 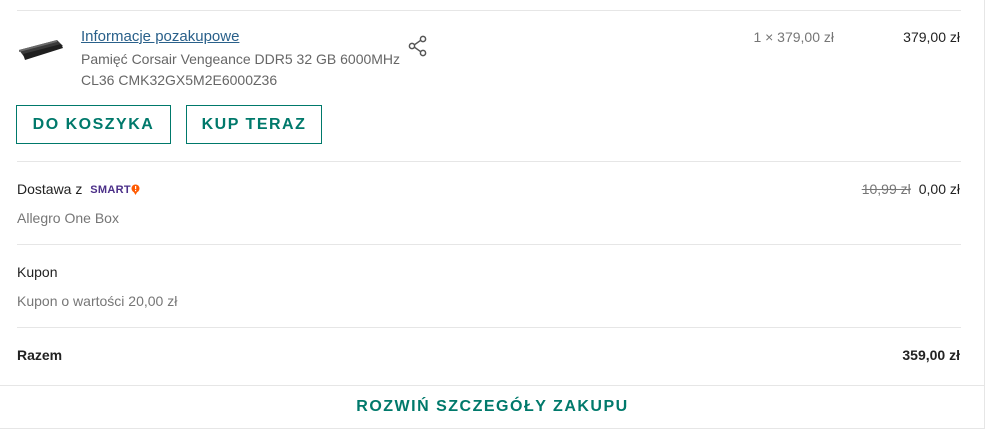 I want to click on coupon-description: Kupon o wartości 20,00 zł, so click(x=97, y=301).